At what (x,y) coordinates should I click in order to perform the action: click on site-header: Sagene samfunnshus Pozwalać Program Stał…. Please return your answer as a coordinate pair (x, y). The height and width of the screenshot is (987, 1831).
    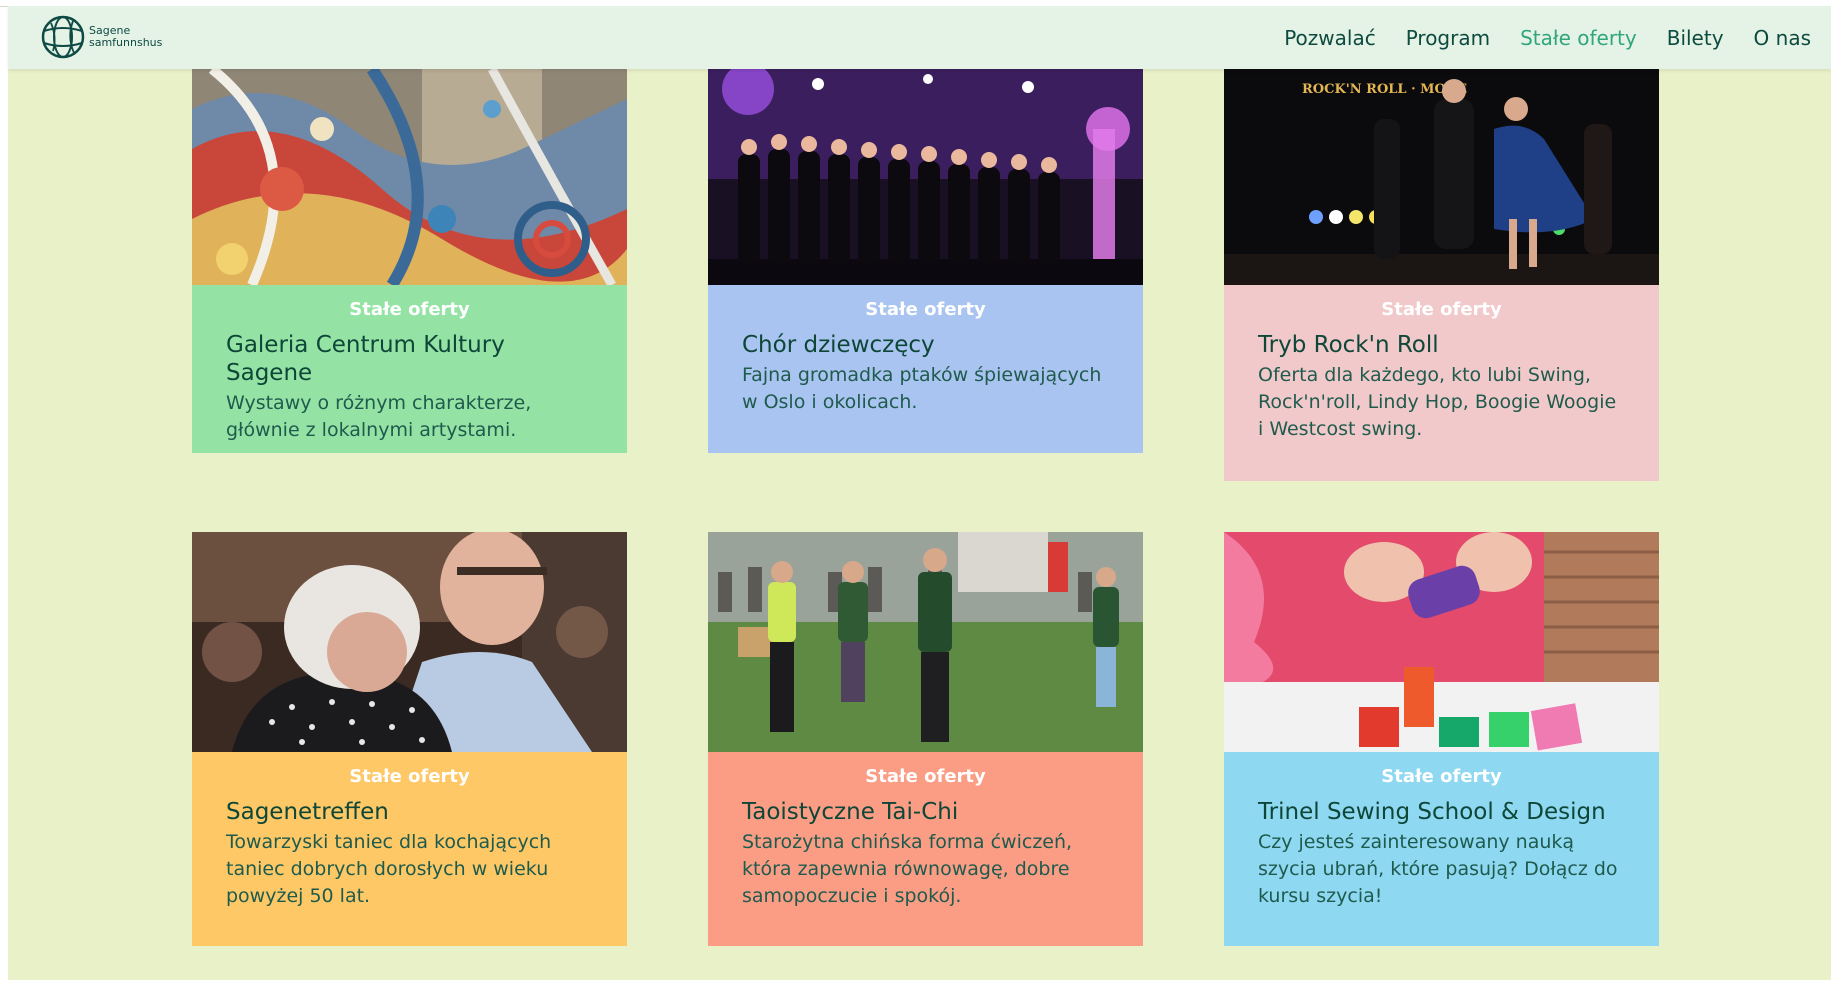
    Looking at the image, I should click on (919, 37).